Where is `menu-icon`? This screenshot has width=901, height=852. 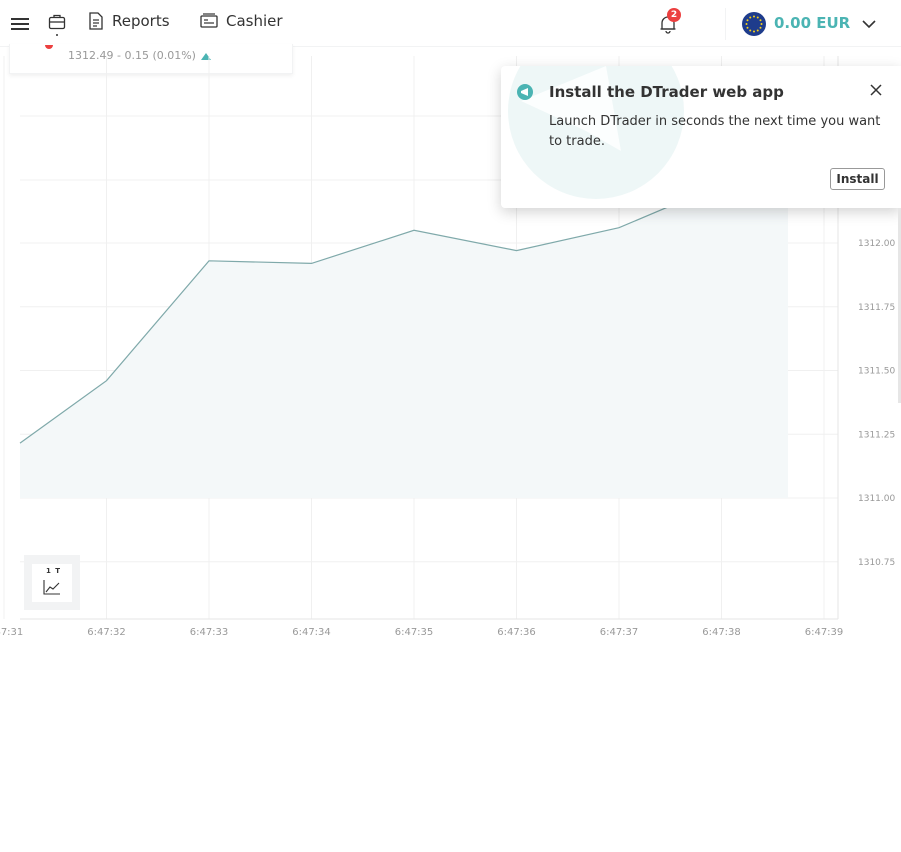 menu-icon is located at coordinates (20, 24).